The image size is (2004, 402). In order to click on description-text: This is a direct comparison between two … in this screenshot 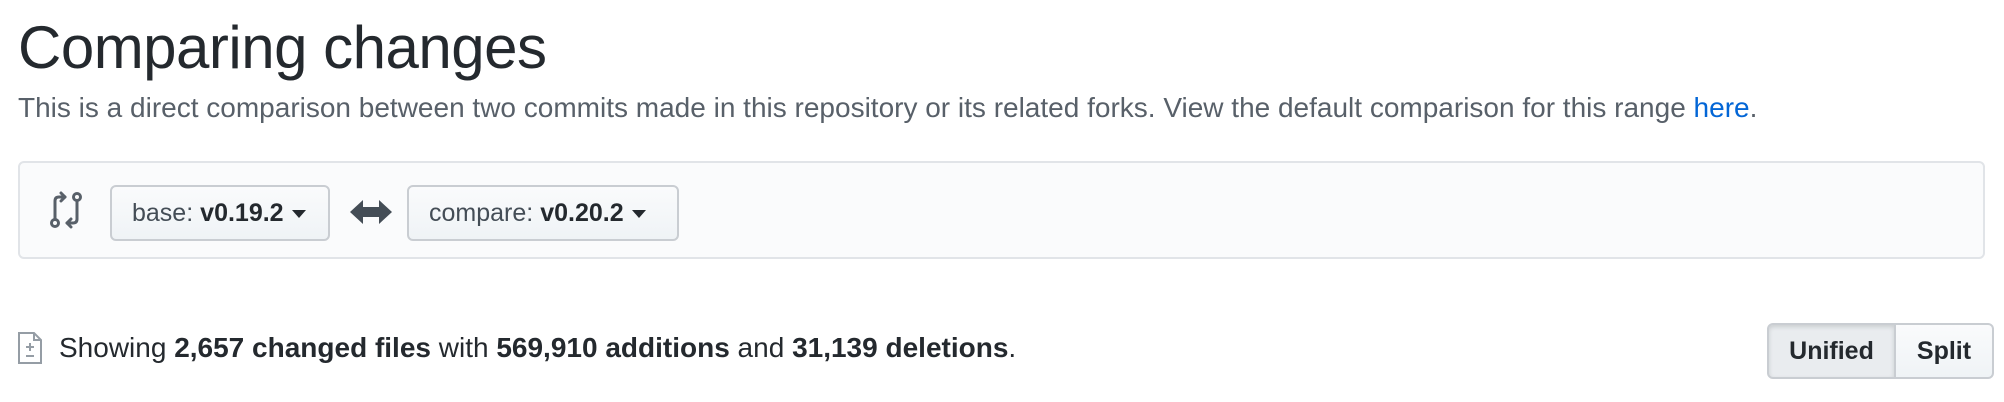, I will do `click(856, 107)`.